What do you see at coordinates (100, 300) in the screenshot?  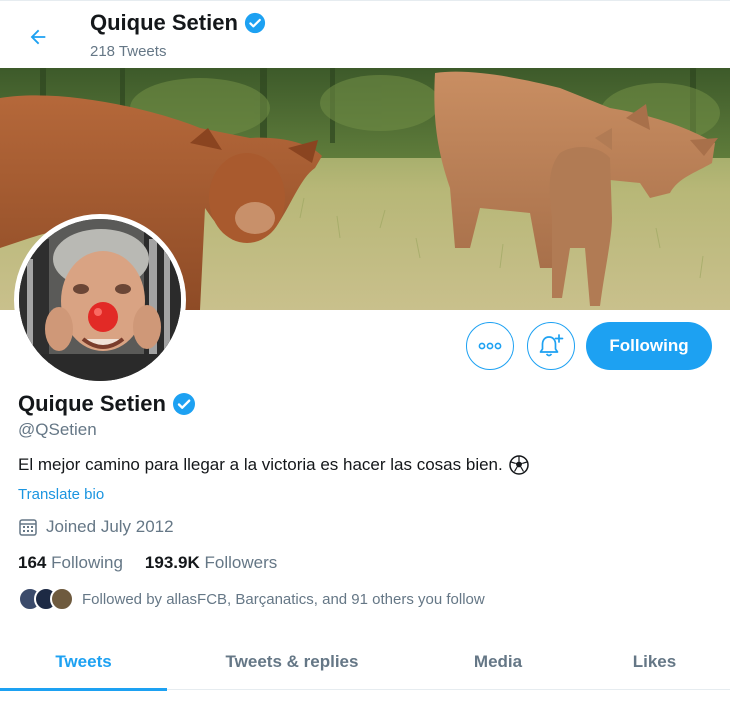 I see `profile-avatar` at bounding box center [100, 300].